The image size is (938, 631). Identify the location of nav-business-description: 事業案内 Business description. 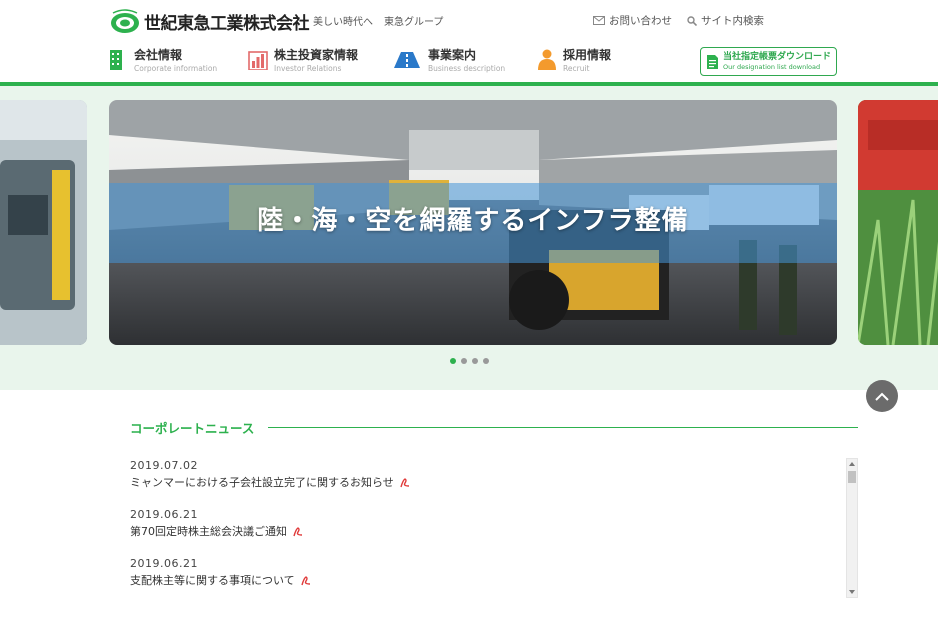
(448, 61).